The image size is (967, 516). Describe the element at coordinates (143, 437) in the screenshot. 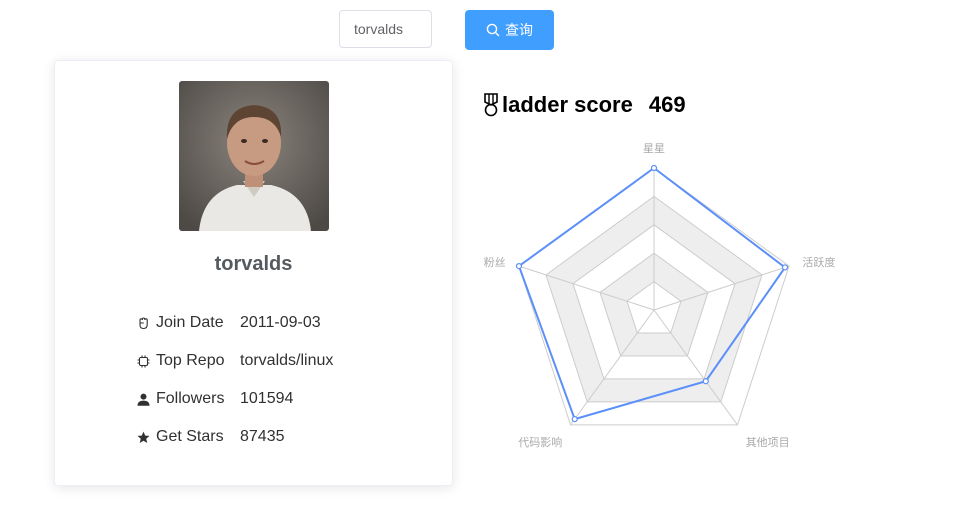

I see `star-icon` at that location.